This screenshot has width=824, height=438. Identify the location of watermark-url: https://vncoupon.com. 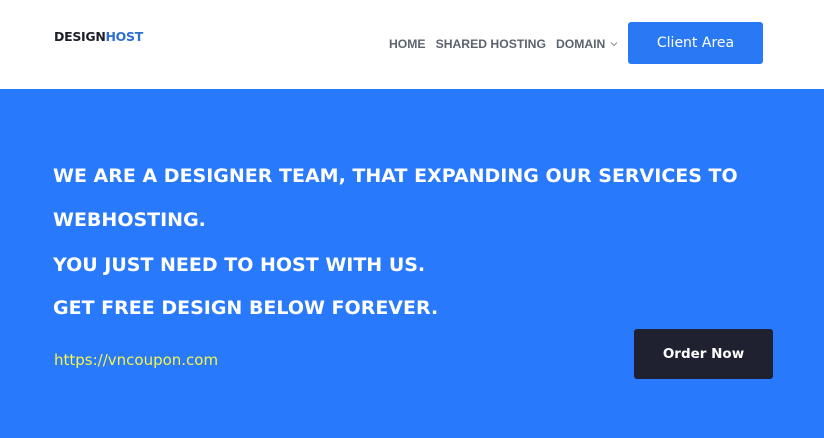
(136, 360).